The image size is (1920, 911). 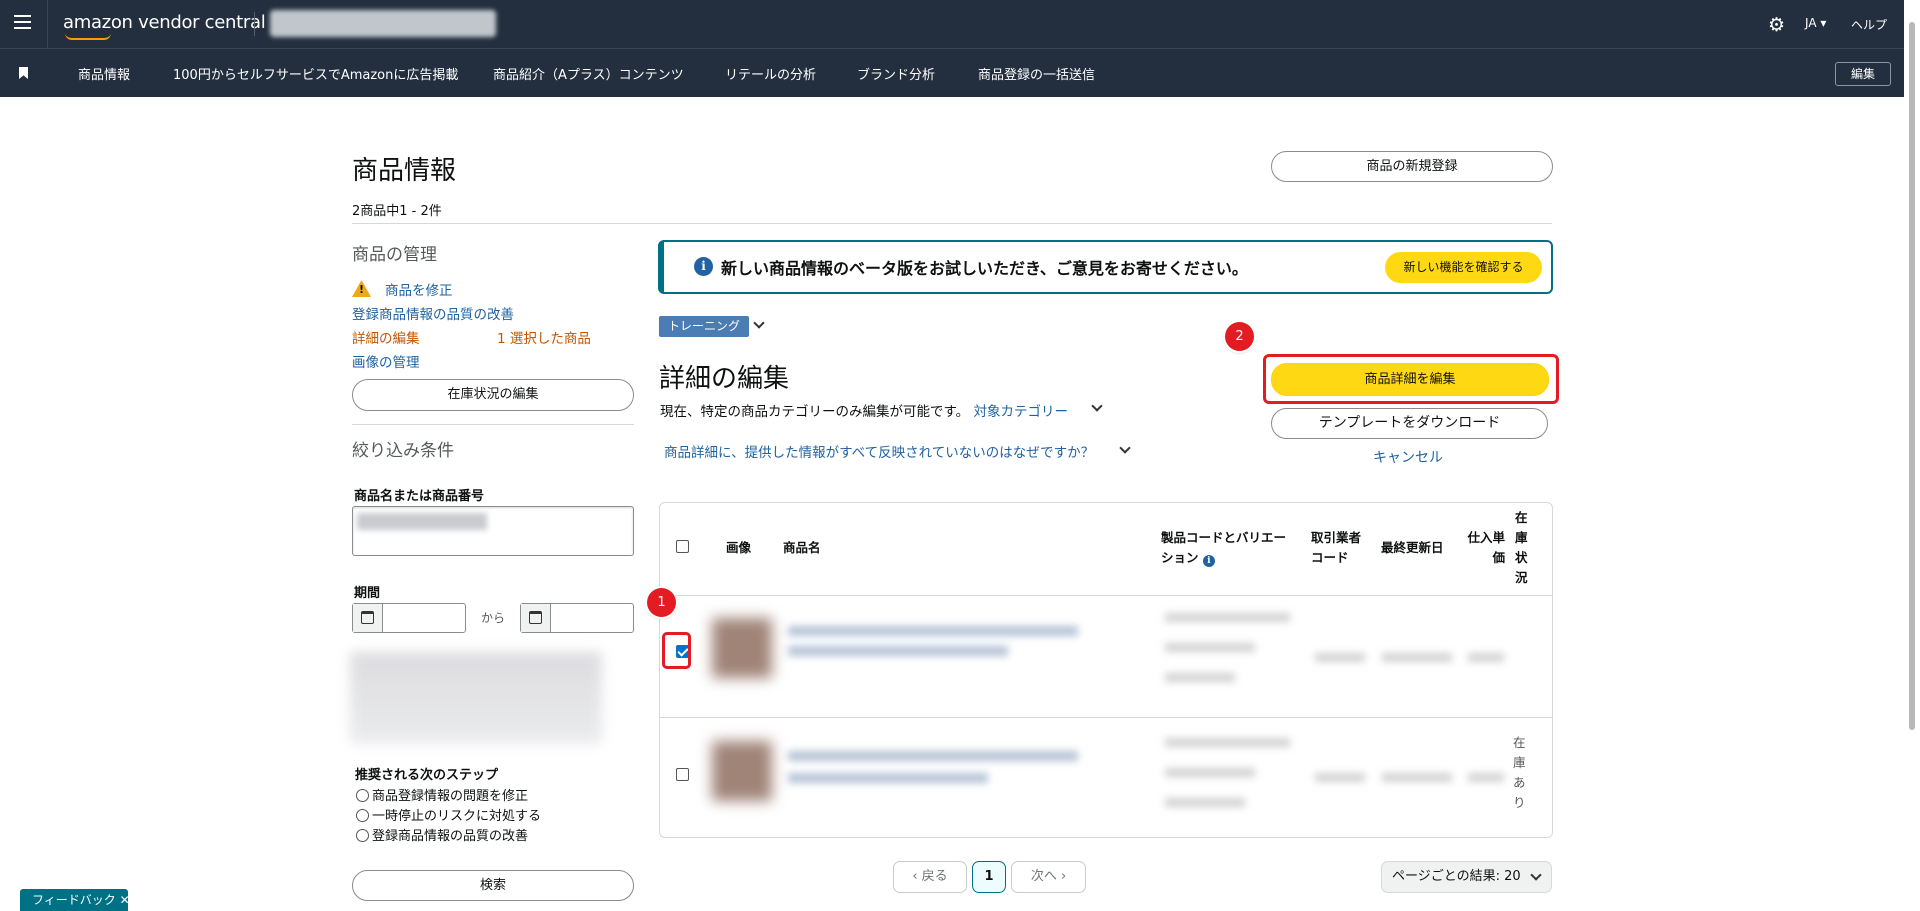 I want to click on column-header-updated: 最終更新日, so click(x=1412, y=548).